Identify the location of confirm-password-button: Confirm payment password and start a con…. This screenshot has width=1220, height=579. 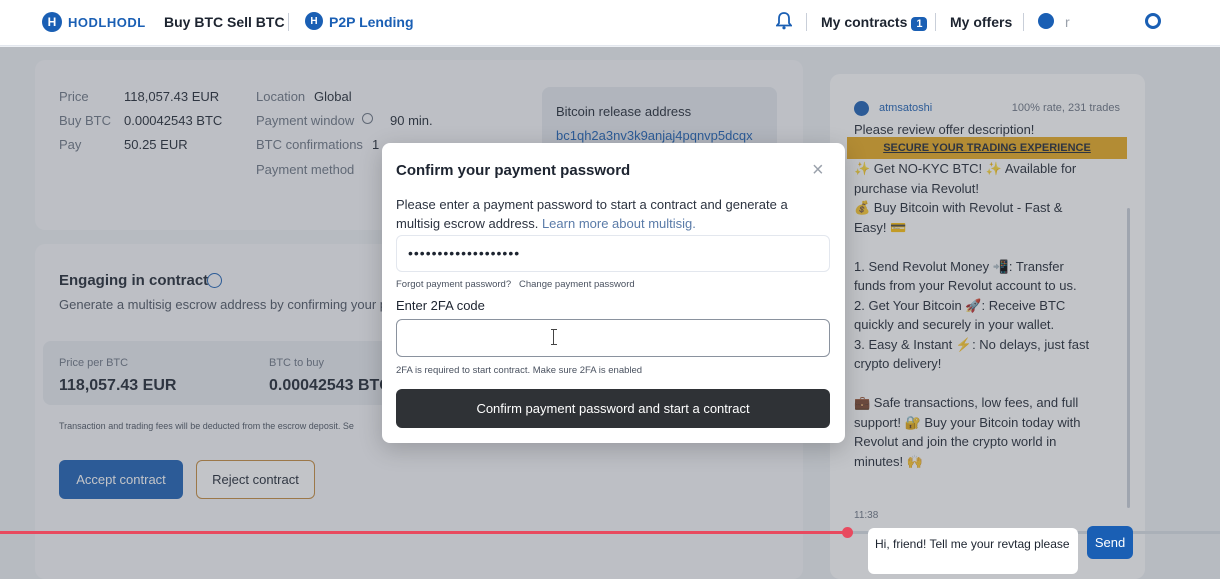
(613, 408).